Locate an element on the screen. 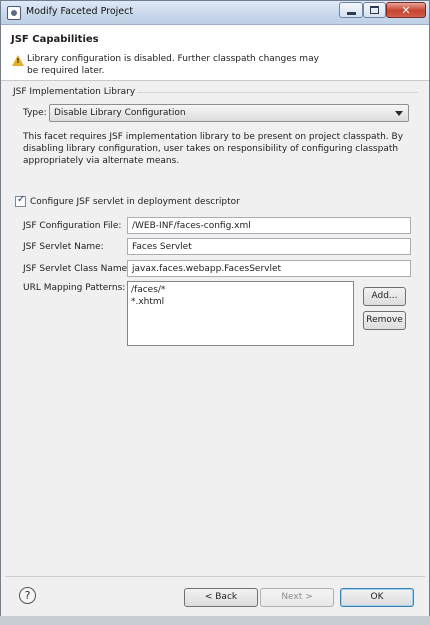 The height and width of the screenshot is (625, 430). list-item: /faces/* is located at coordinates (148, 290).